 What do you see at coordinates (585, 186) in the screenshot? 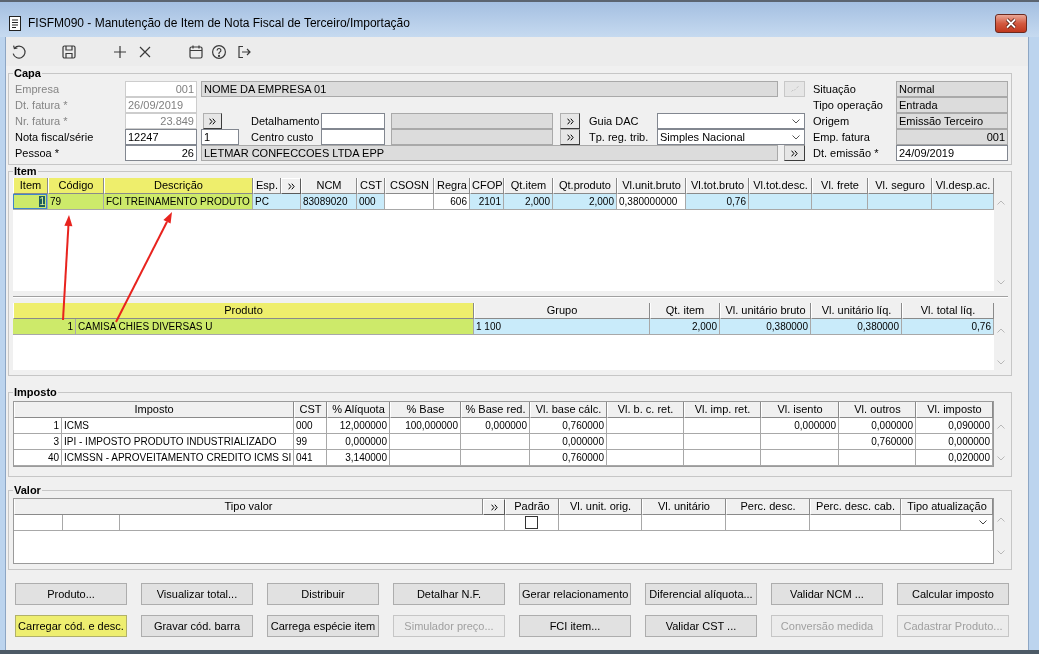
I see `column-header: Qt.produto` at bounding box center [585, 186].